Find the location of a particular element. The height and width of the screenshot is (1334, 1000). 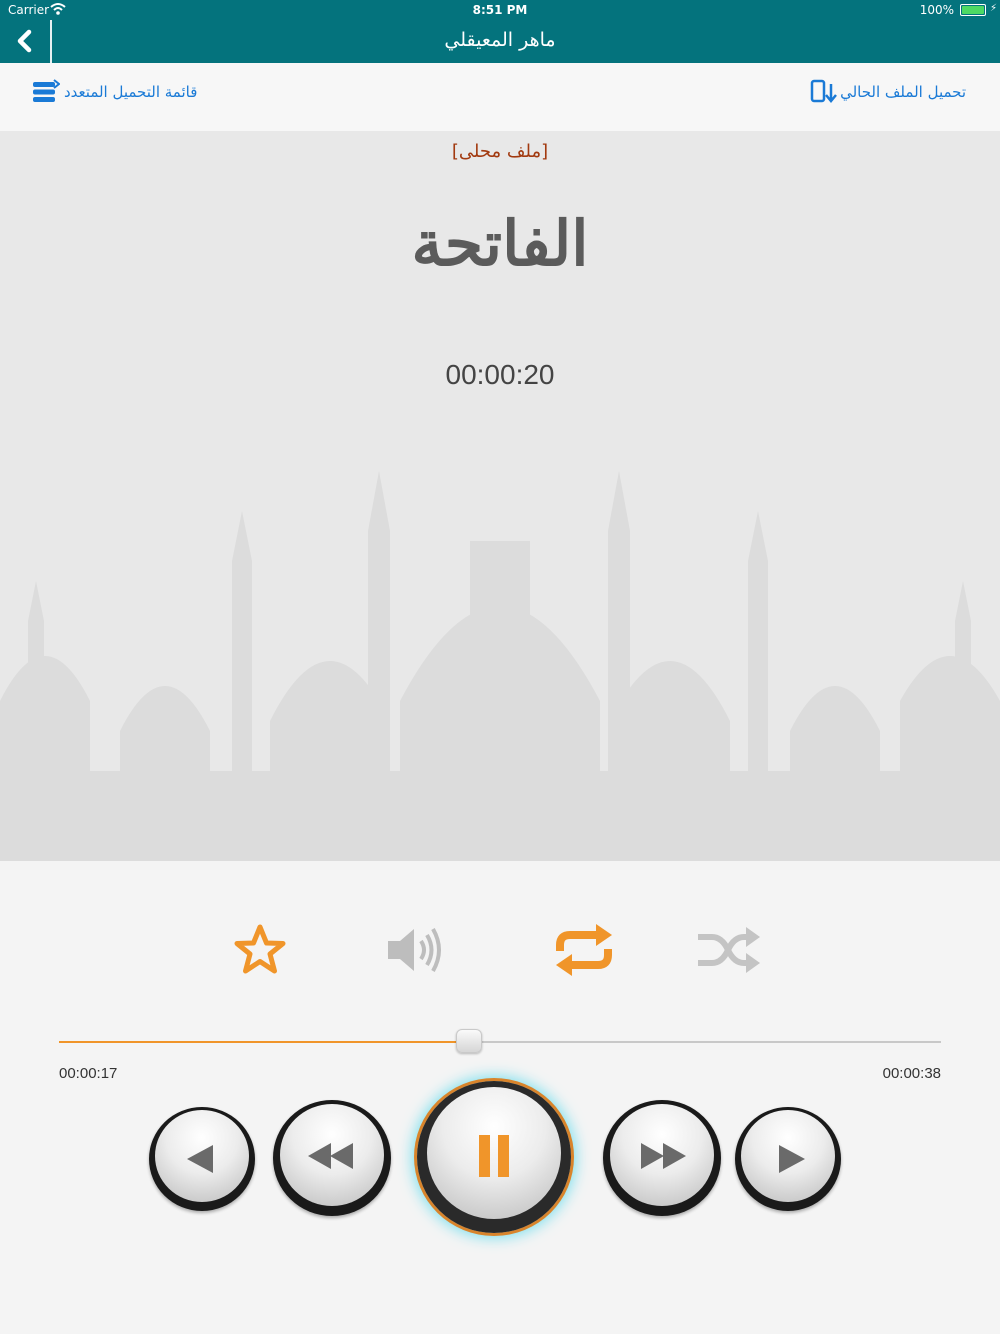

previous-button is located at coordinates (202, 1159).